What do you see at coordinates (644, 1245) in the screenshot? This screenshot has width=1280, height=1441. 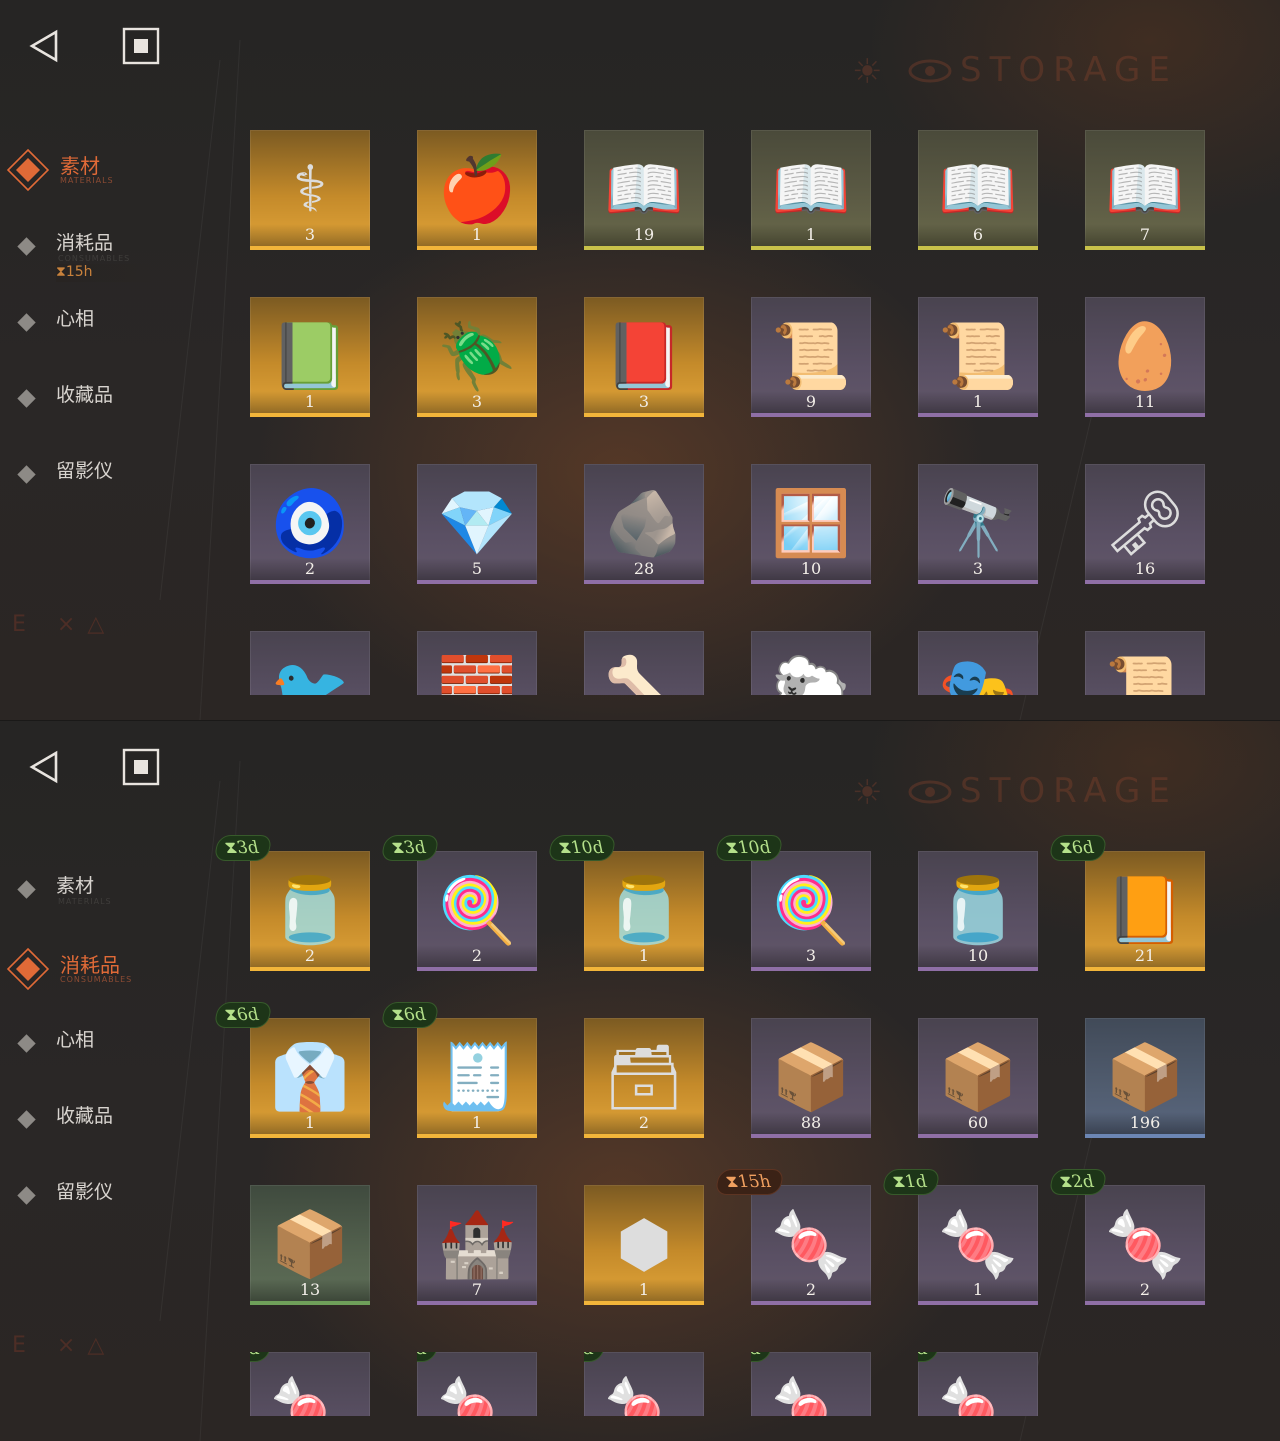 I see `item-tile: ⬢ 1` at bounding box center [644, 1245].